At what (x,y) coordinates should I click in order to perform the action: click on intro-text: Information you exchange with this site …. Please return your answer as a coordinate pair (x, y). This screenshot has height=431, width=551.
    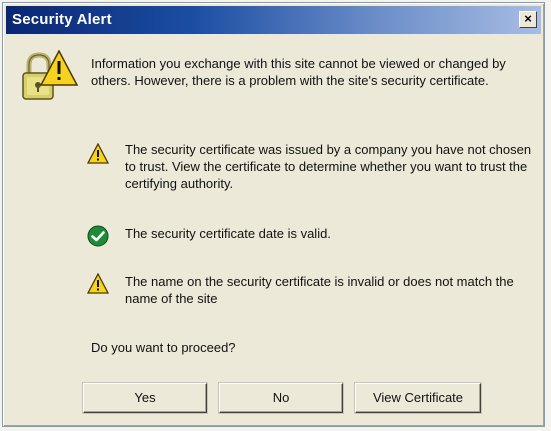
    Looking at the image, I should click on (298, 72).